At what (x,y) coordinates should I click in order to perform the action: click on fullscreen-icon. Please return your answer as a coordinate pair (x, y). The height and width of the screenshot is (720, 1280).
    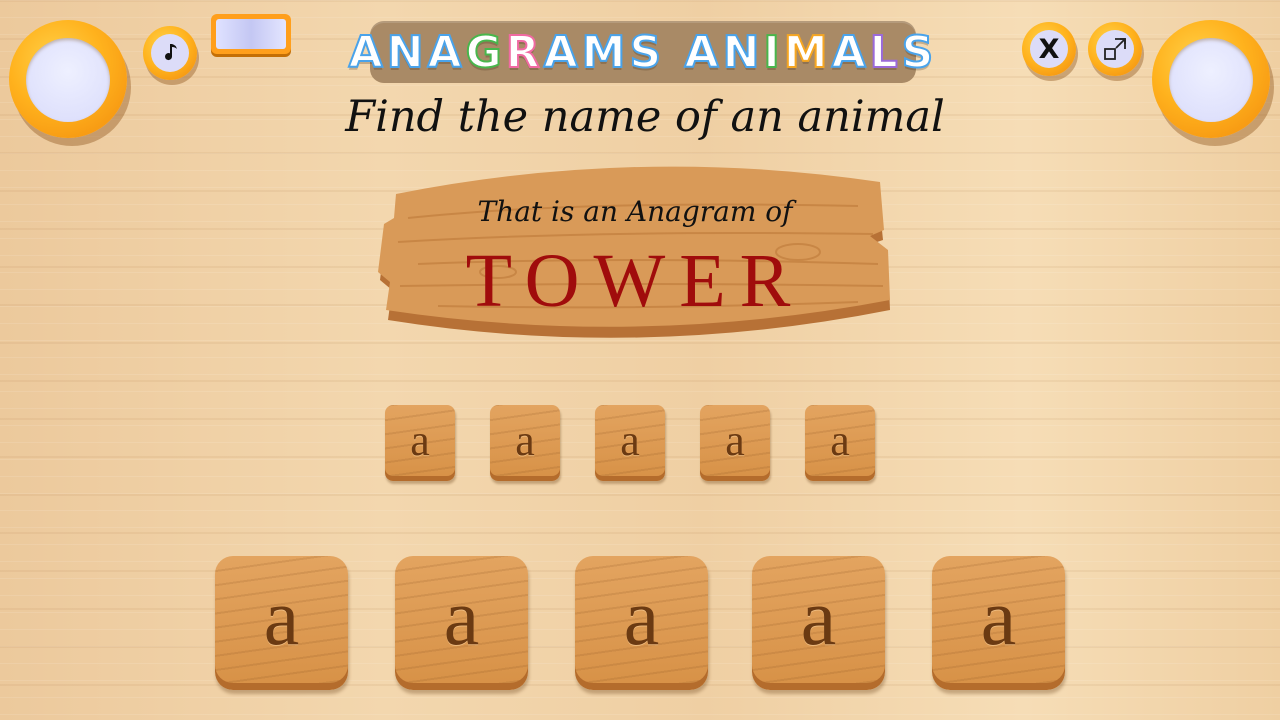
    Looking at the image, I should click on (1115, 49).